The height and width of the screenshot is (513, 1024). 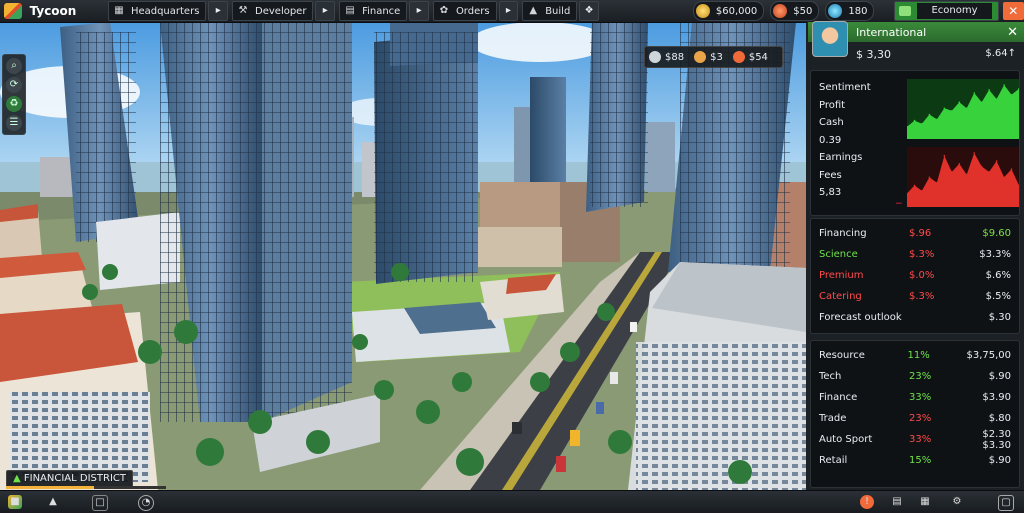 What do you see at coordinates (508, 11) in the screenshot?
I see `orders-expand-button: ▸` at bounding box center [508, 11].